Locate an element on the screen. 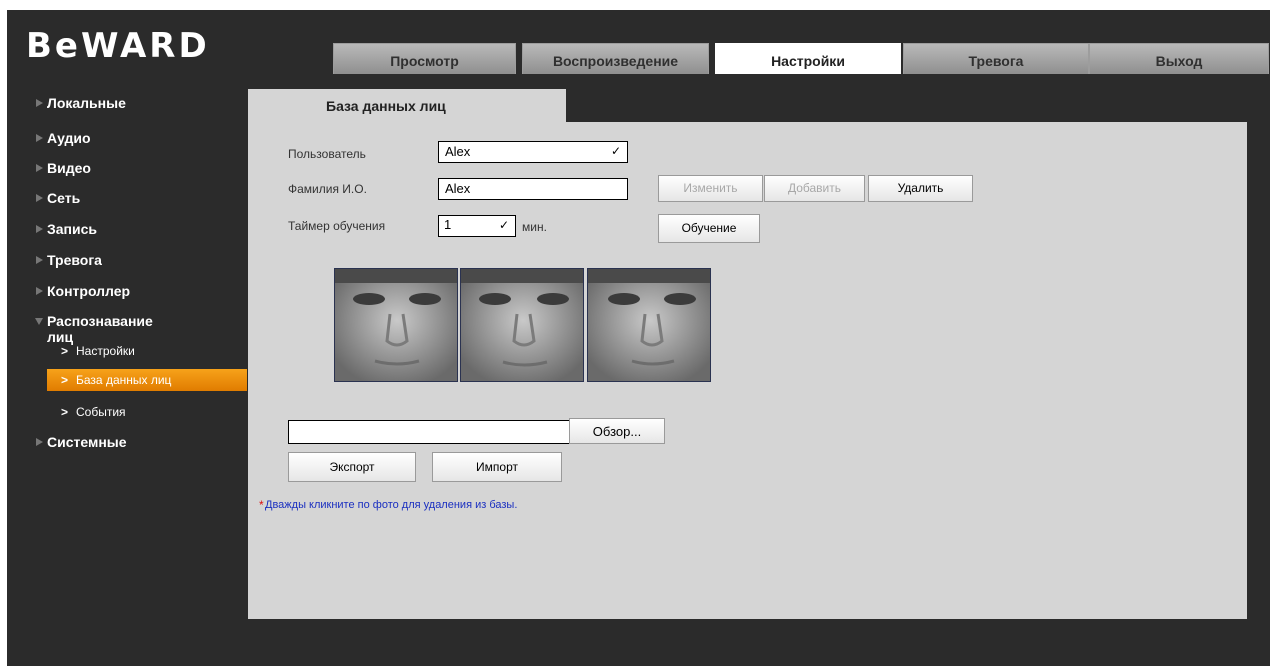 Image resolution: width=1277 pixels, height=666 pixels. sidebar-subitem-events: > События is located at coordinates (147, 412).